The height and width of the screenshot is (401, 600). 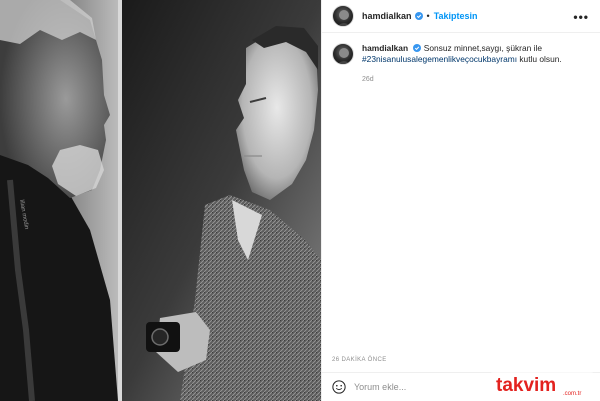 I want to click on avatar, so click(x=343, y=16).